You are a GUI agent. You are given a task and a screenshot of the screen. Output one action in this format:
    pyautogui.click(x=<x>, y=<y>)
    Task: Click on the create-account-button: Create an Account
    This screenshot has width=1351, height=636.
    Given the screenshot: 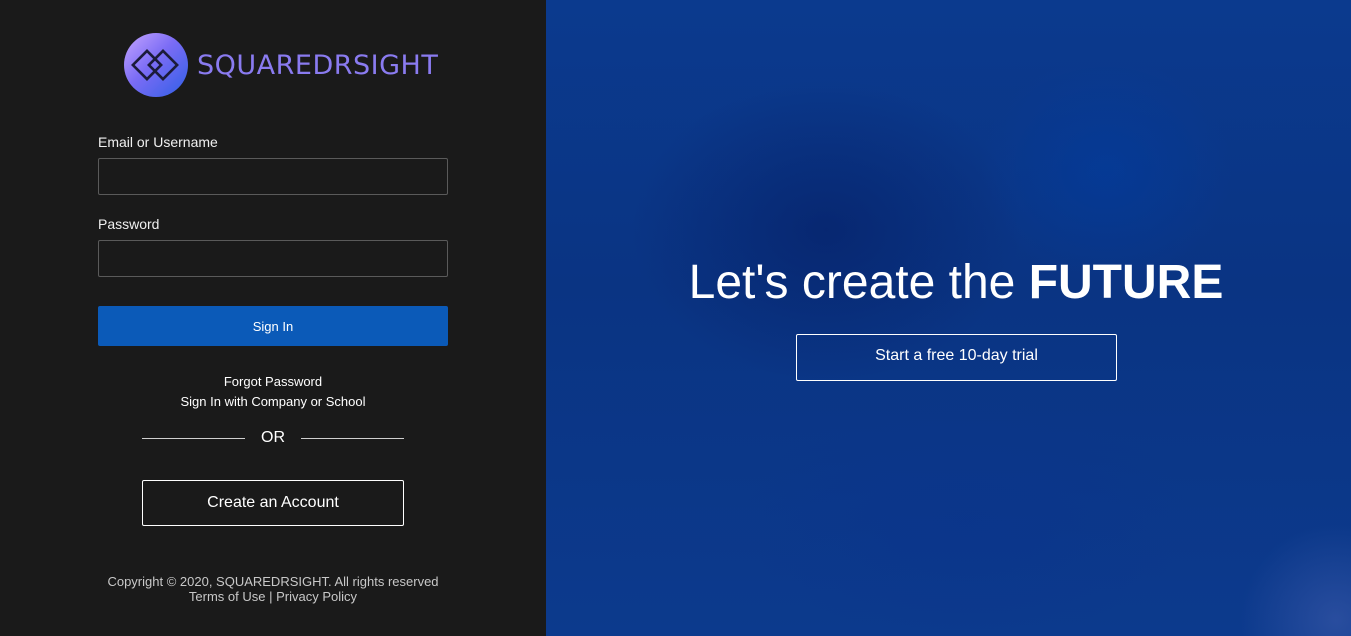 What is the action you would take?
    pyautogui.click(x=273, y=503)
    